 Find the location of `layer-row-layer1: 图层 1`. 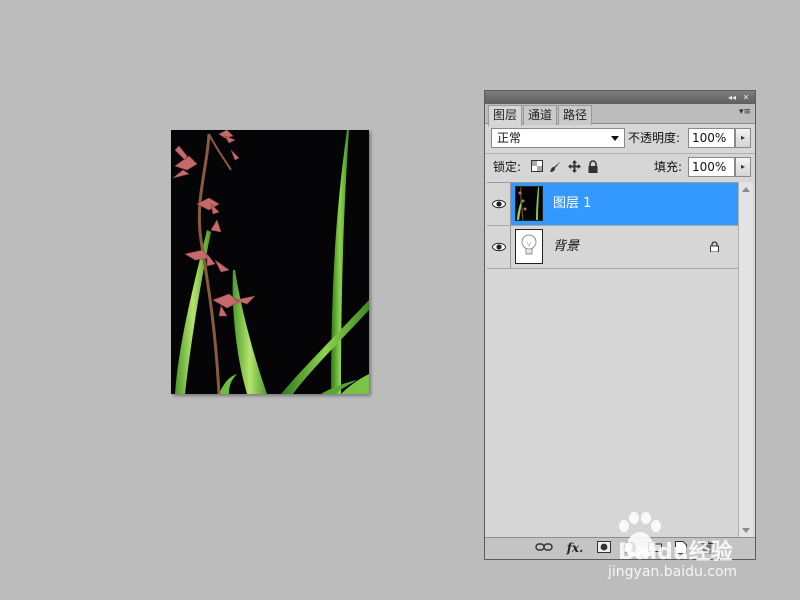

layer-row-layer1: 图层 1 is located at coordinates (612, 204).